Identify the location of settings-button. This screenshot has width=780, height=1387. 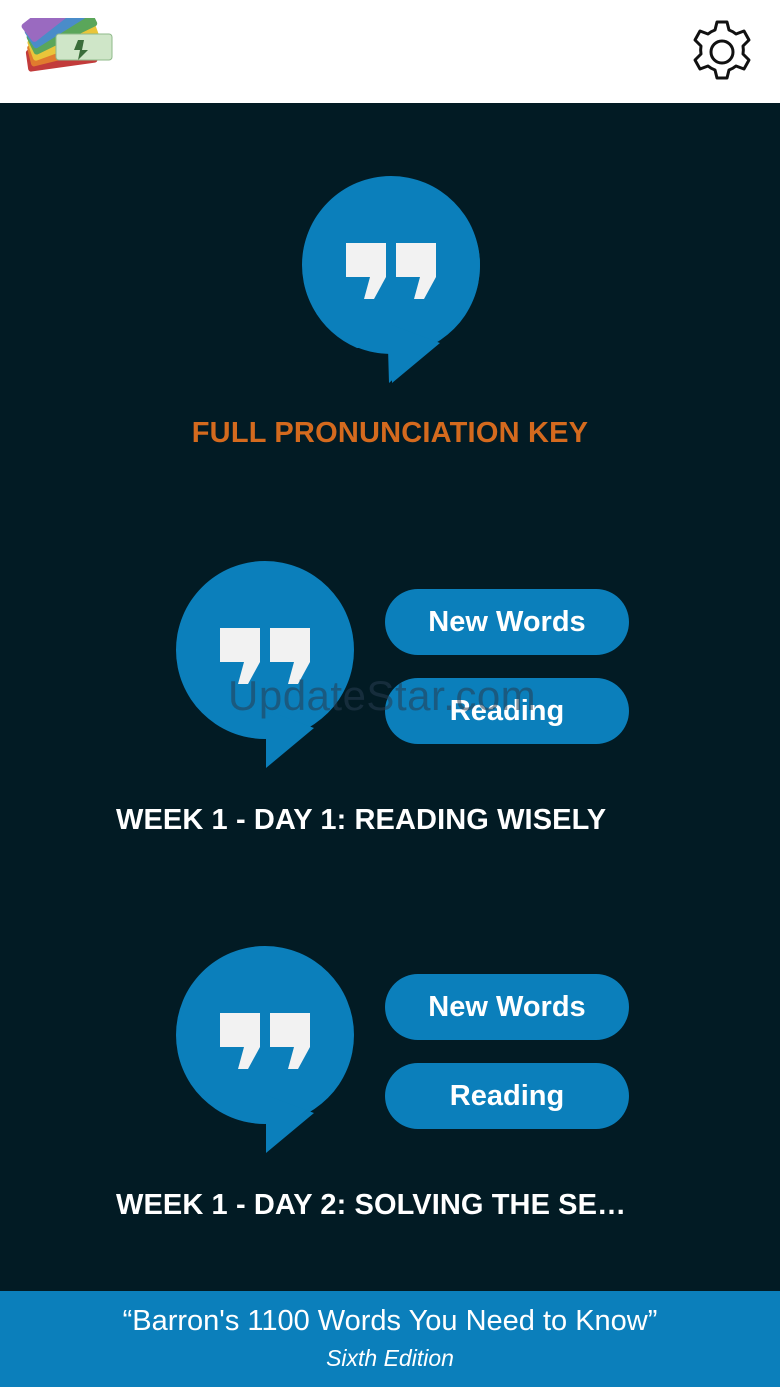
(722, 52).